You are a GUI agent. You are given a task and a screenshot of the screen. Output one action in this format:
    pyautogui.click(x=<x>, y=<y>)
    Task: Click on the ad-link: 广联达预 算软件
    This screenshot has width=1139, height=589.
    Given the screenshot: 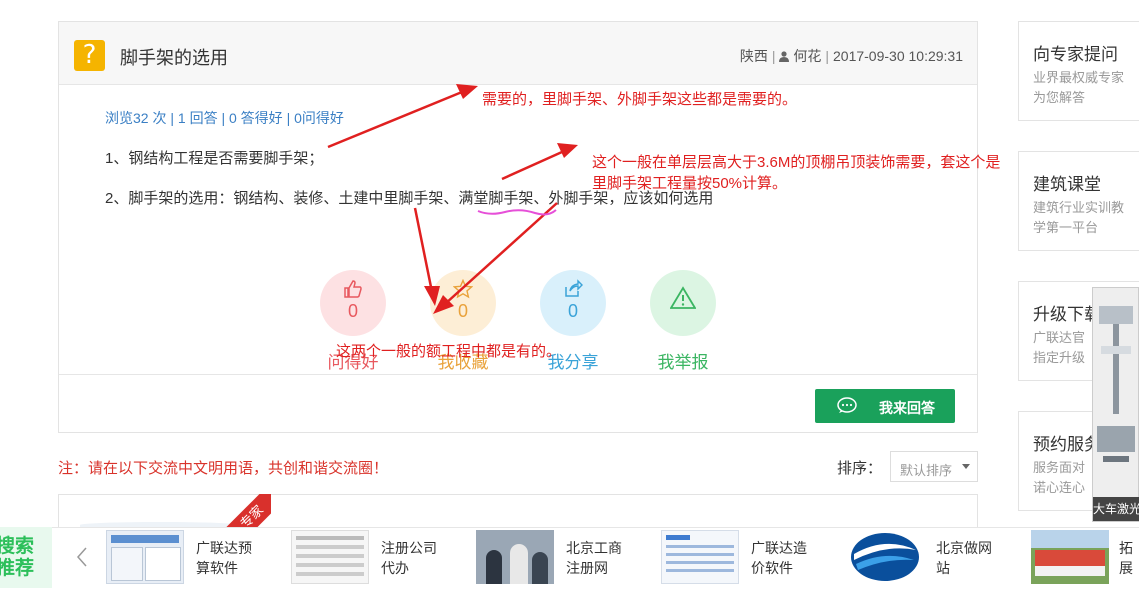 What is the action you would take?
    pyautogui.click(x=224, y=558)
    